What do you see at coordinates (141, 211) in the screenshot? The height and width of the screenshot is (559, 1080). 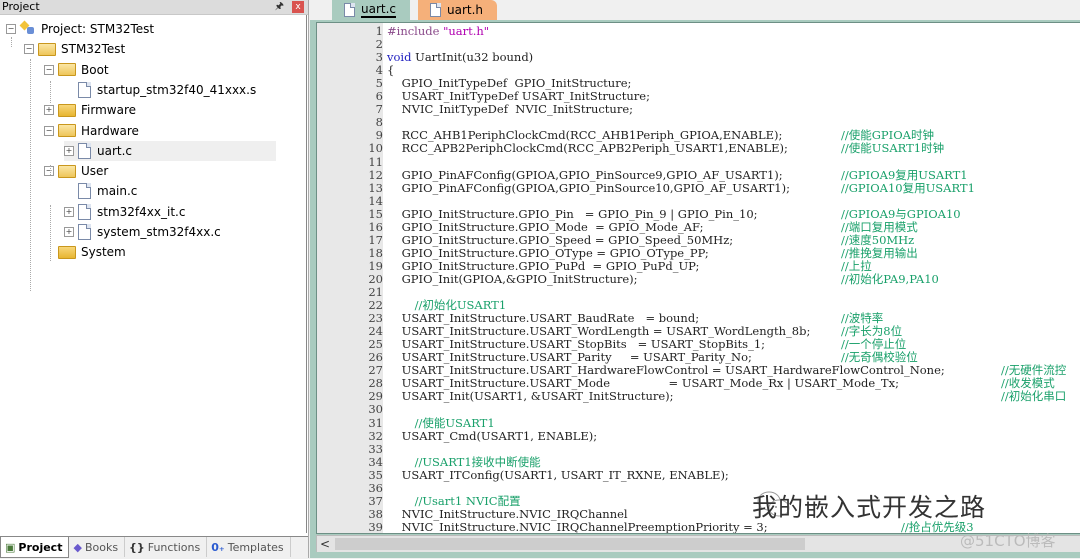 I see `tree-item-label: stm32f4xx_it.c` at bounding box center [141, 211].